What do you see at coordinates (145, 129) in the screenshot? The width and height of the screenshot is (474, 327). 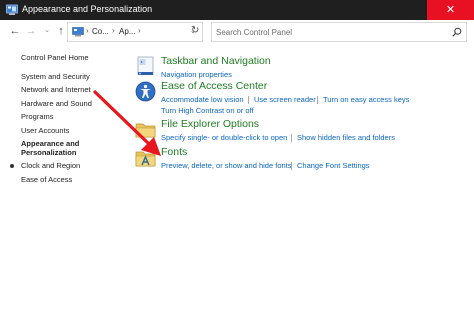 I see `folder-options-icon` at bounding box center [145, 129].